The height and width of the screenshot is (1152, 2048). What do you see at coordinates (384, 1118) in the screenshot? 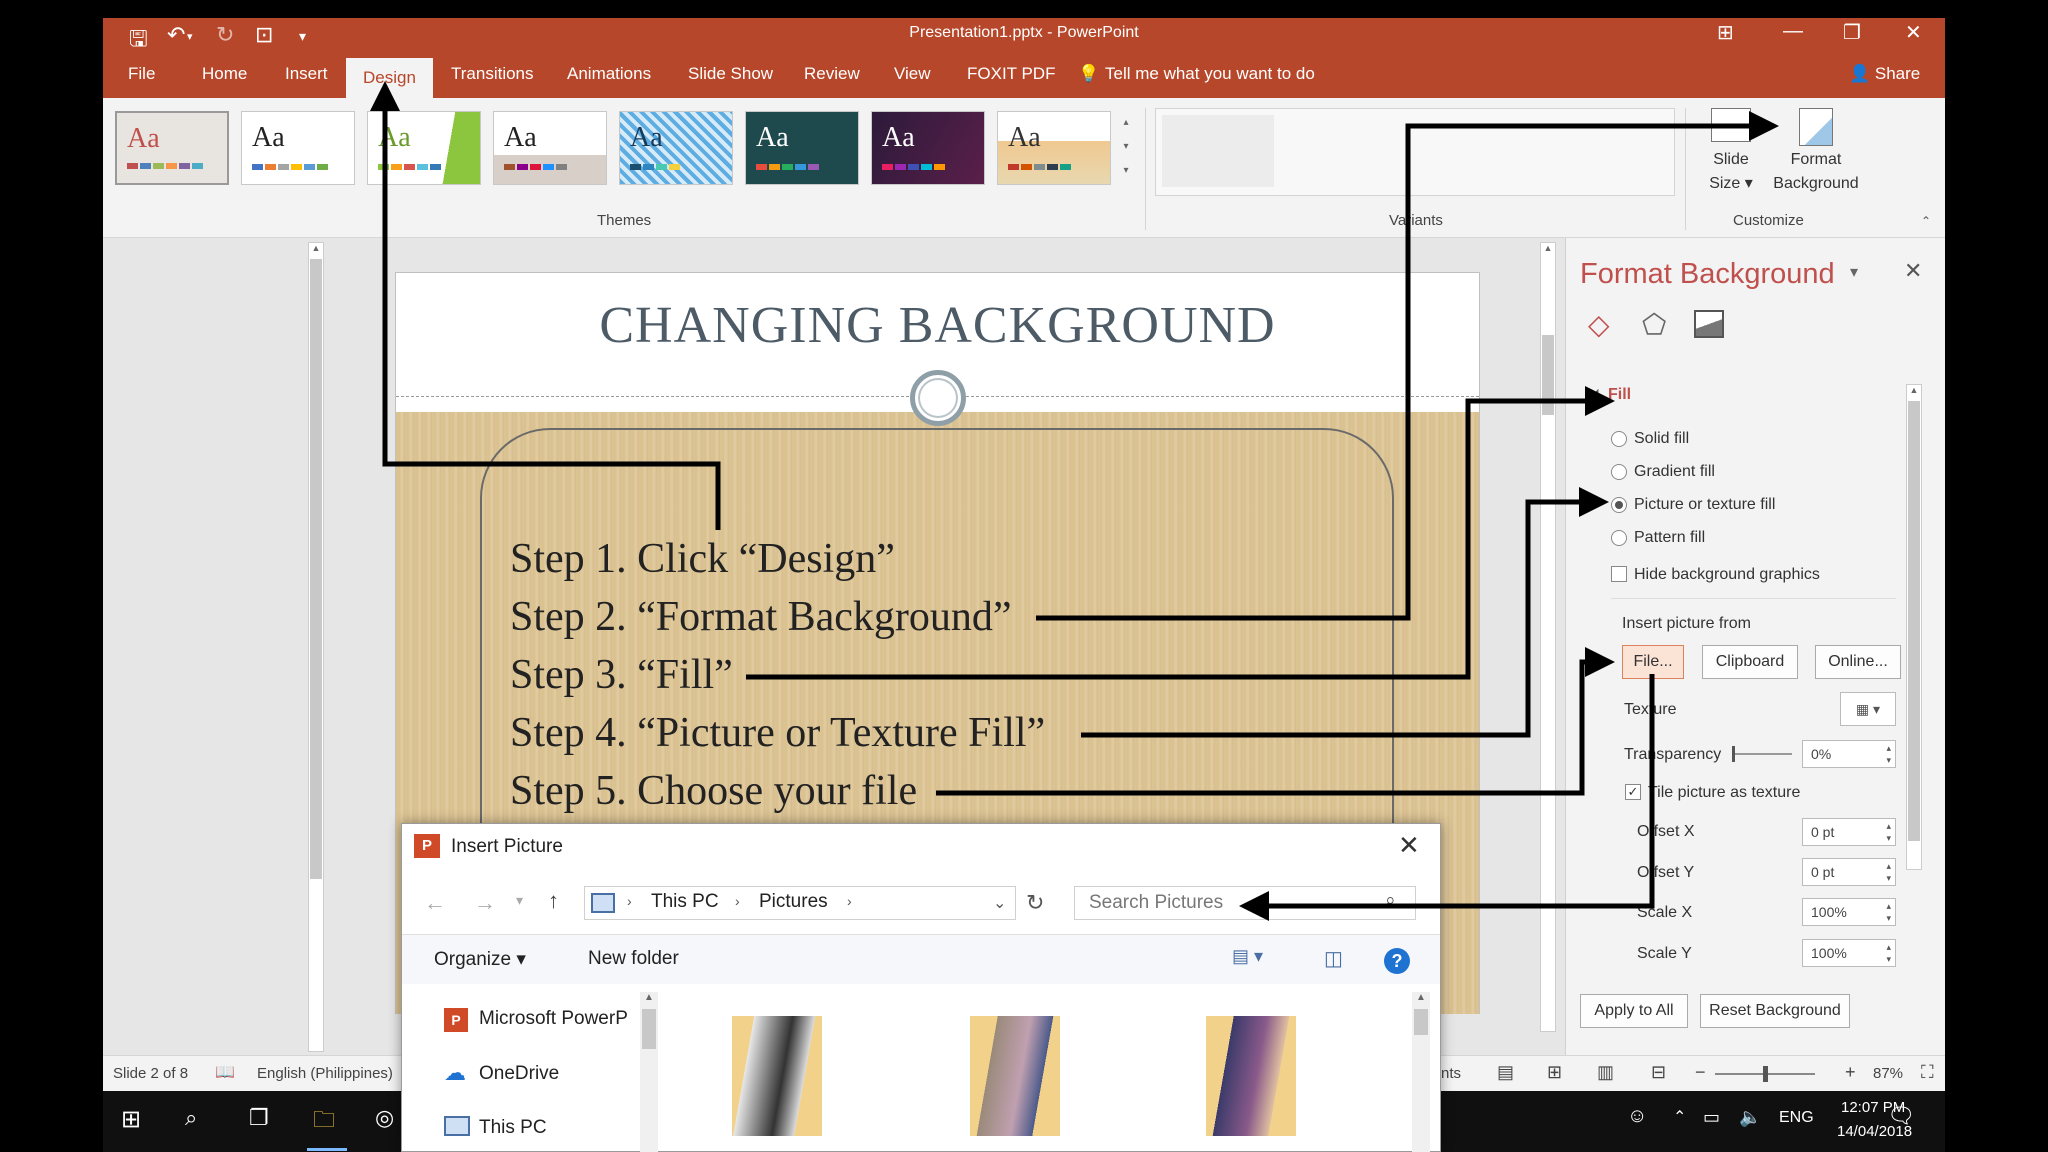
I see `chrome-icon: ◎` at bounding box center [384, 1118].